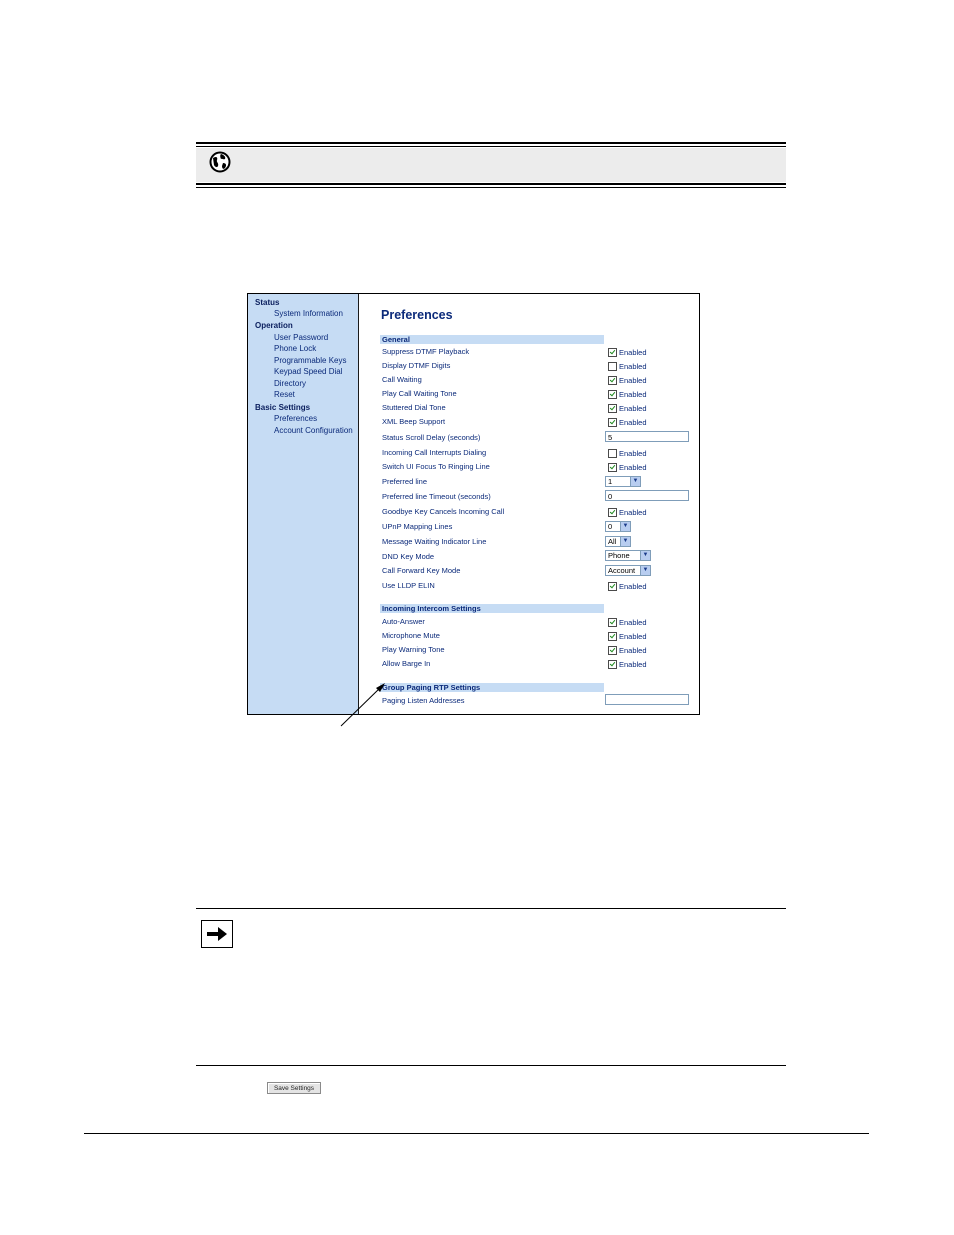  Describe the element at coordinates (431, 437) in the screenshot. I see `status-scroll-delay-label: Status Scroll Delay (seconds)` at that location.